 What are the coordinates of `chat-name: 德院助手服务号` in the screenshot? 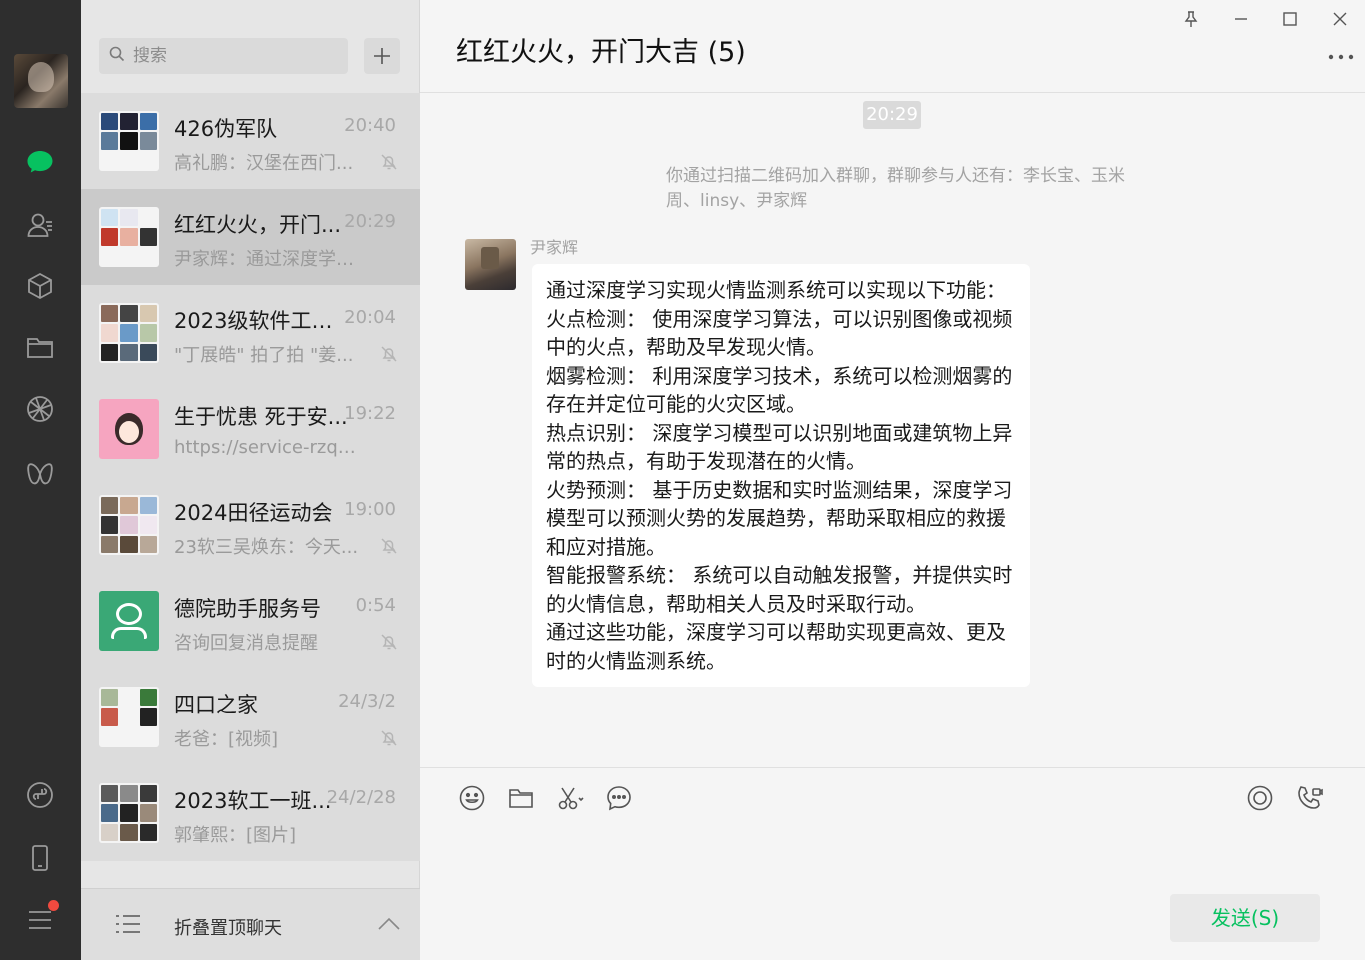 It's located at (247, 609).